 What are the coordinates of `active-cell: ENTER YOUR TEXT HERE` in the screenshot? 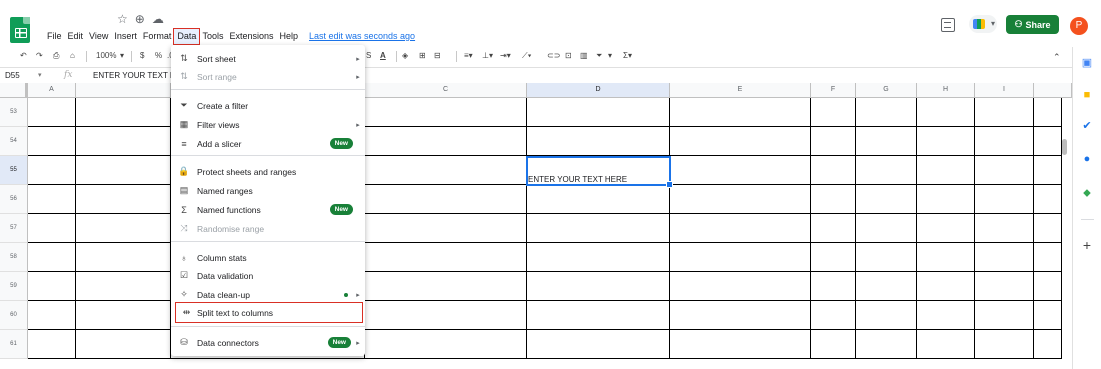 It's located at (598, 170).